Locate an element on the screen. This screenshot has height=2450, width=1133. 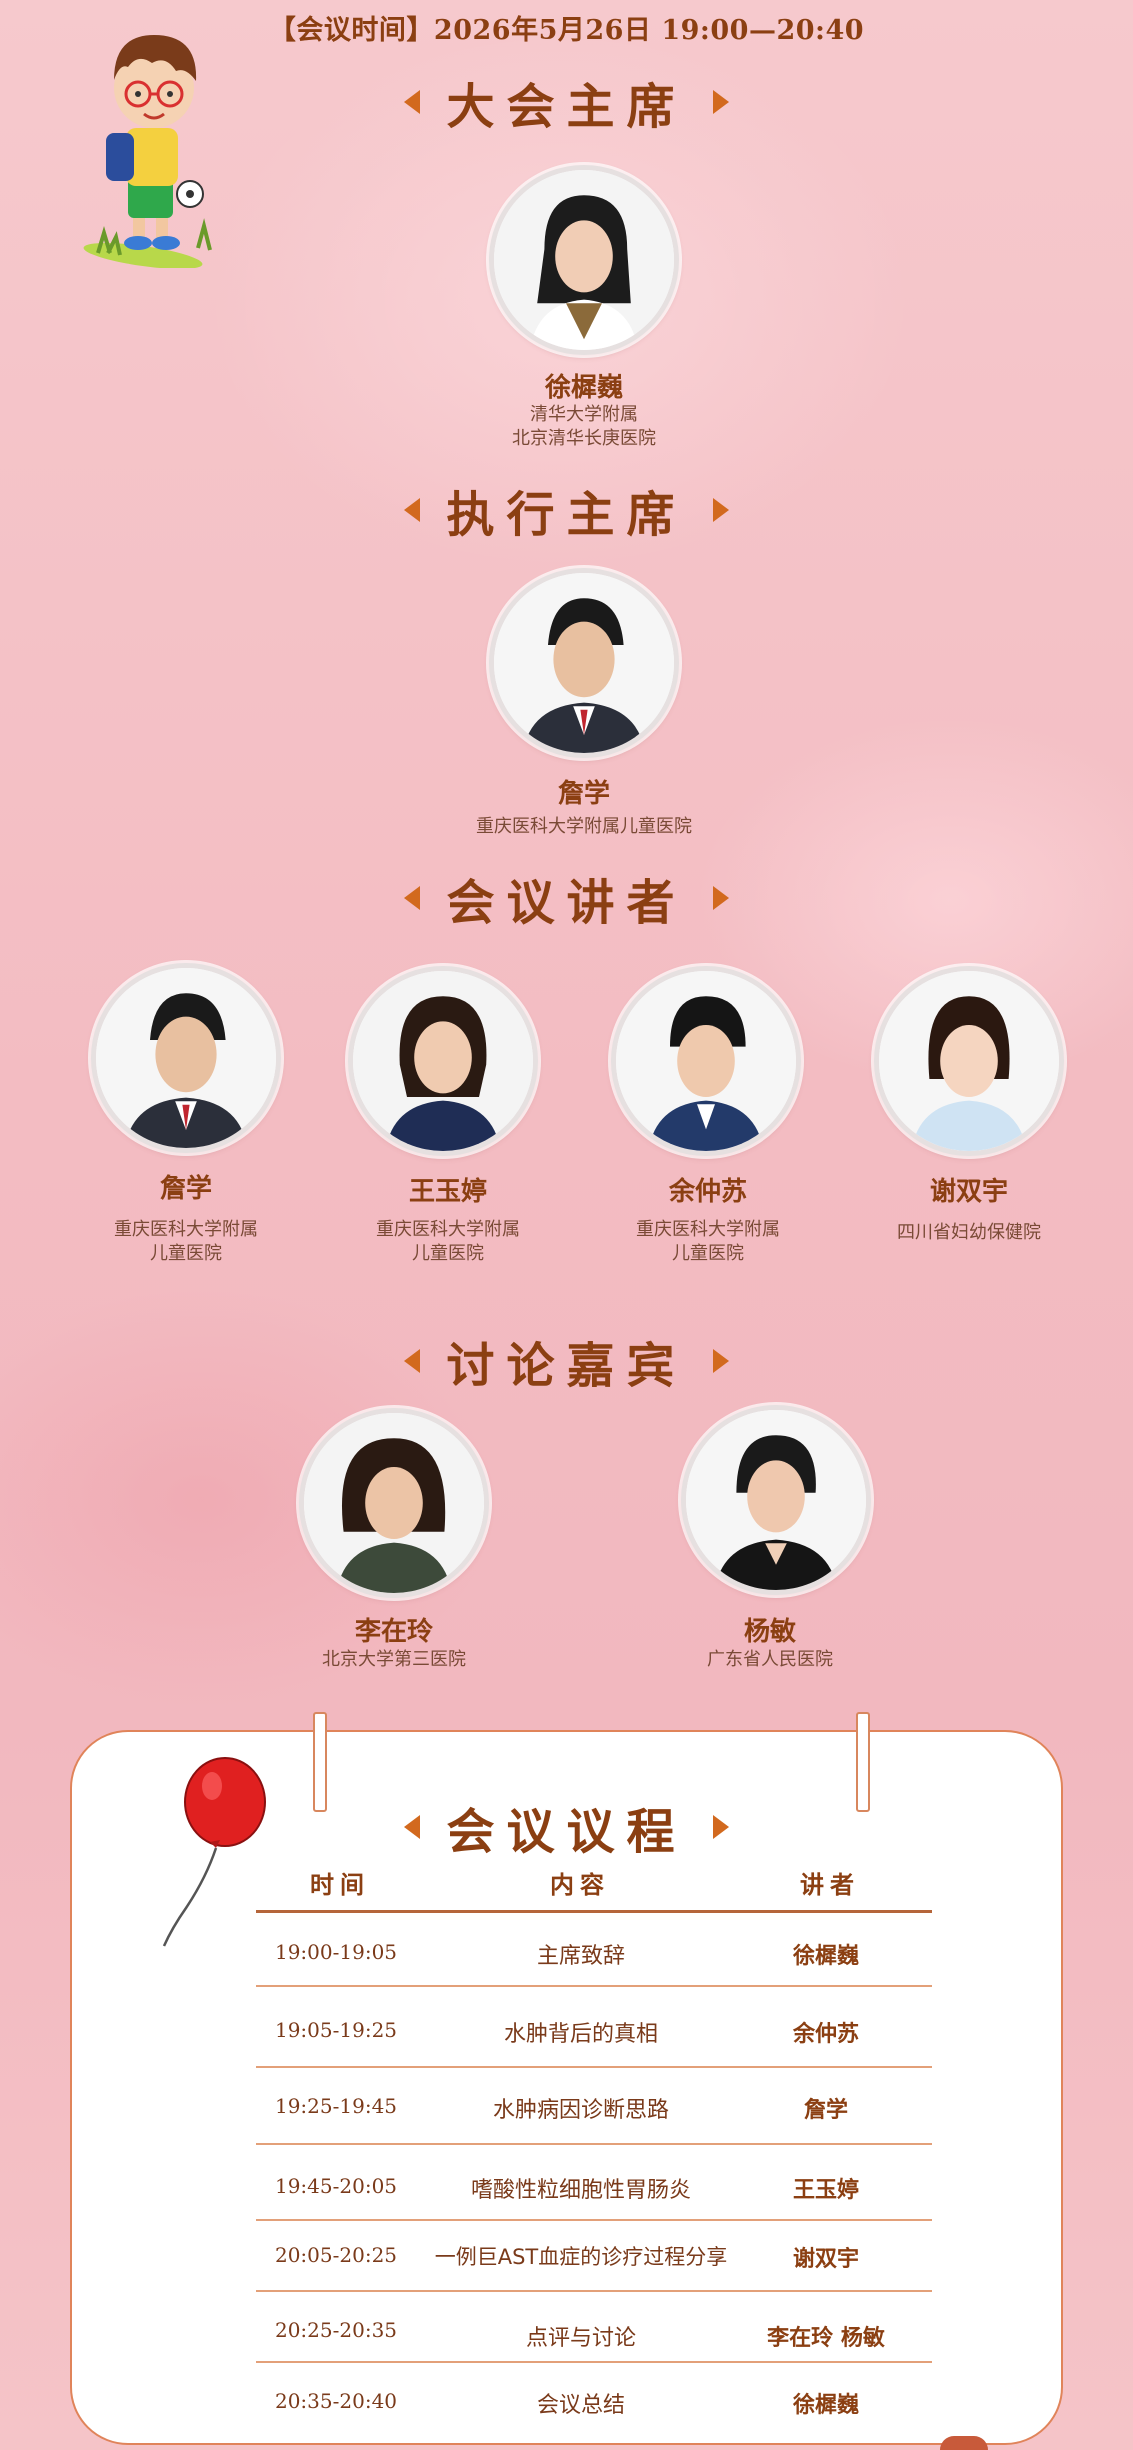
section-title-agenda-text: 会议议程 is located at coordinates (566, 1832).